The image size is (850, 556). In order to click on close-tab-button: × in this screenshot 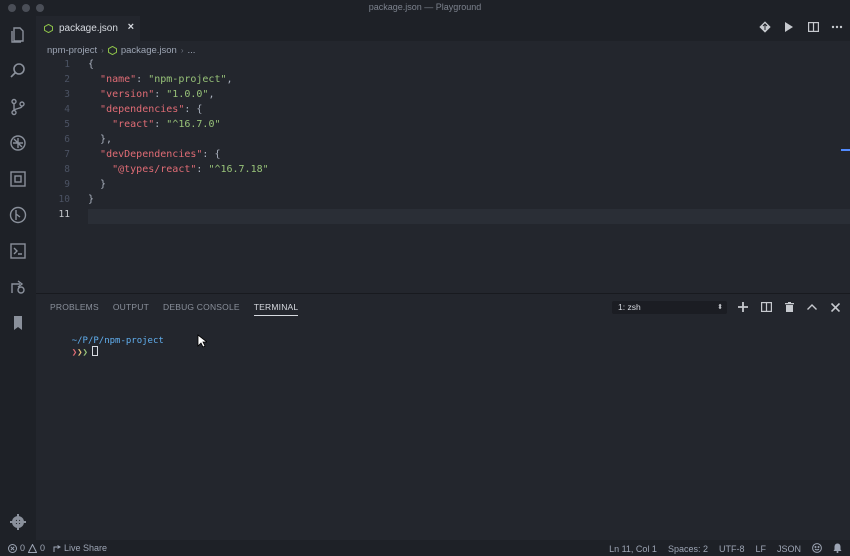, I will do `click(131, 27)`.